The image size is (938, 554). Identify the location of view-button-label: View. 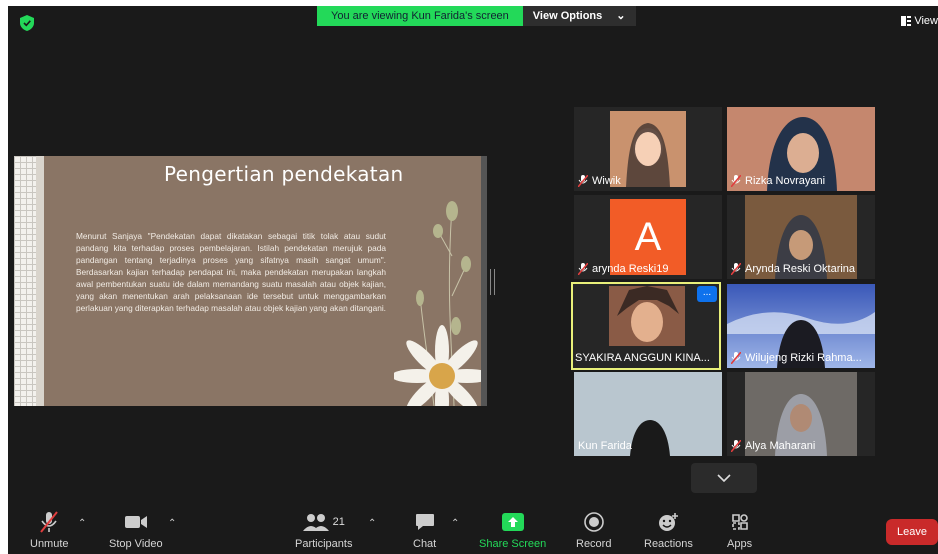
(926, 21).